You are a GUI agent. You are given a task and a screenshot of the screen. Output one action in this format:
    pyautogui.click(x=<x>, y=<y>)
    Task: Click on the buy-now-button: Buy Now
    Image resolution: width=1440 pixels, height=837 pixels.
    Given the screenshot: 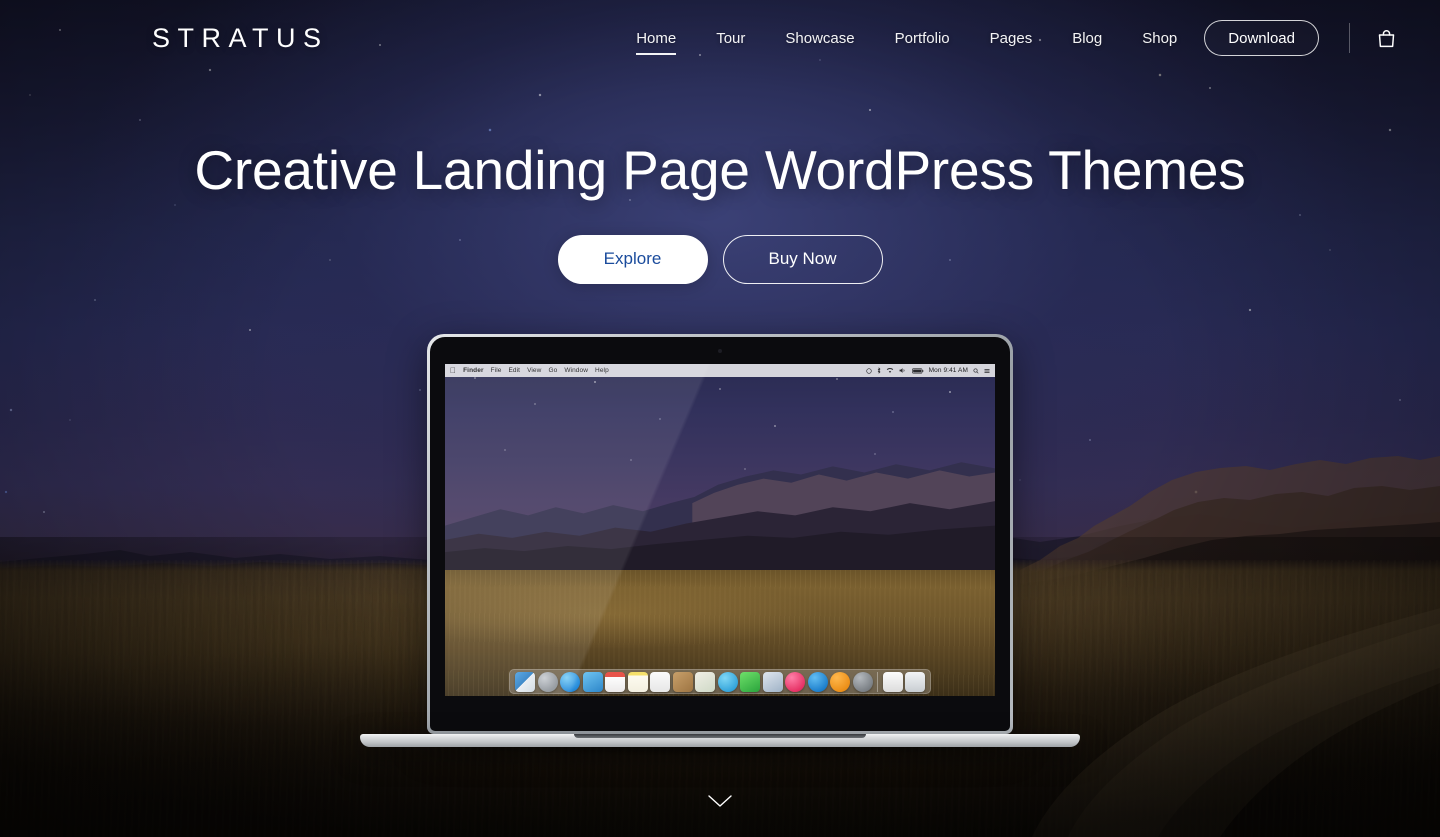 What is the action you would take?
    pyautogui.click(x=802, y=259)
    